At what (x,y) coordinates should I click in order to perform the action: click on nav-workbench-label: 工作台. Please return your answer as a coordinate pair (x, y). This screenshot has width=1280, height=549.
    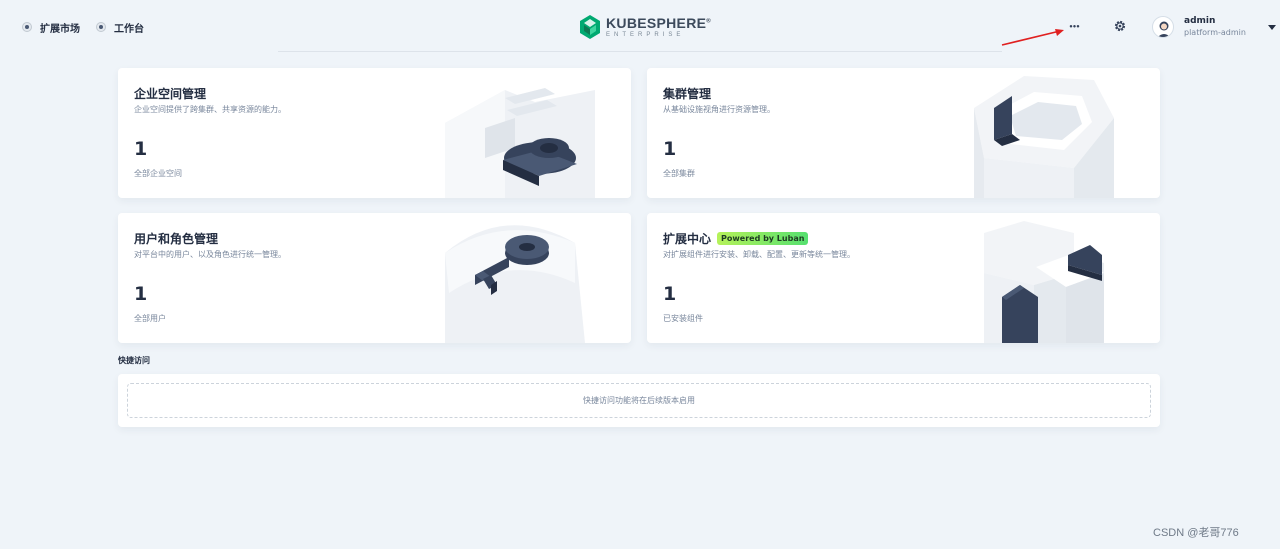
    Looking at the image, I should click on (129, 29).